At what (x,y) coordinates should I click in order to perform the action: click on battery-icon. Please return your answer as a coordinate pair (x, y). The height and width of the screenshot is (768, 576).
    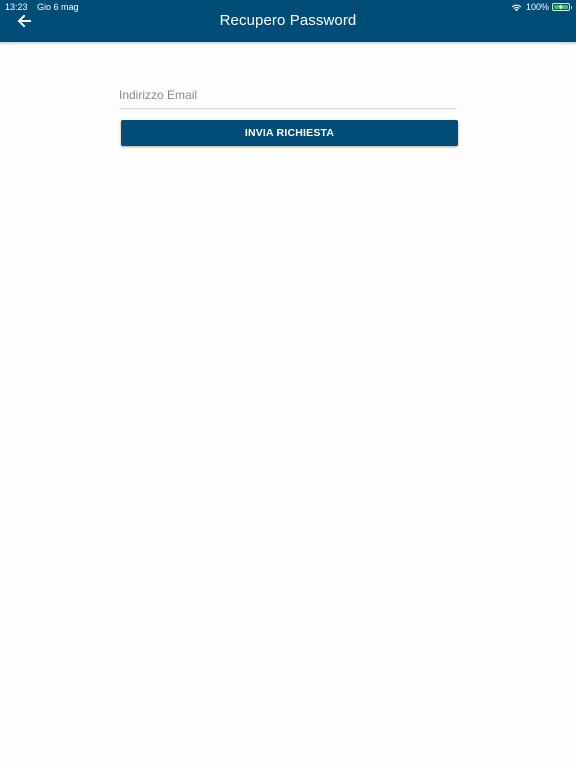
    Looking at the image, I should click on (562, 7).